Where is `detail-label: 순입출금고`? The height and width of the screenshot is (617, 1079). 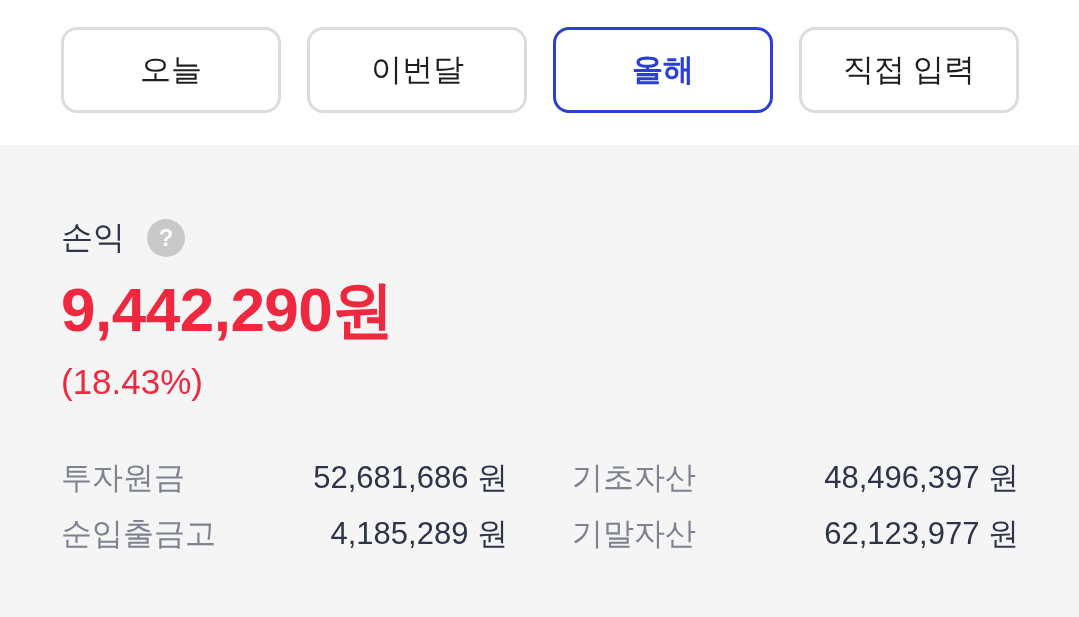 detail-label: 순입출금고 is located at coordinates (138, 533).